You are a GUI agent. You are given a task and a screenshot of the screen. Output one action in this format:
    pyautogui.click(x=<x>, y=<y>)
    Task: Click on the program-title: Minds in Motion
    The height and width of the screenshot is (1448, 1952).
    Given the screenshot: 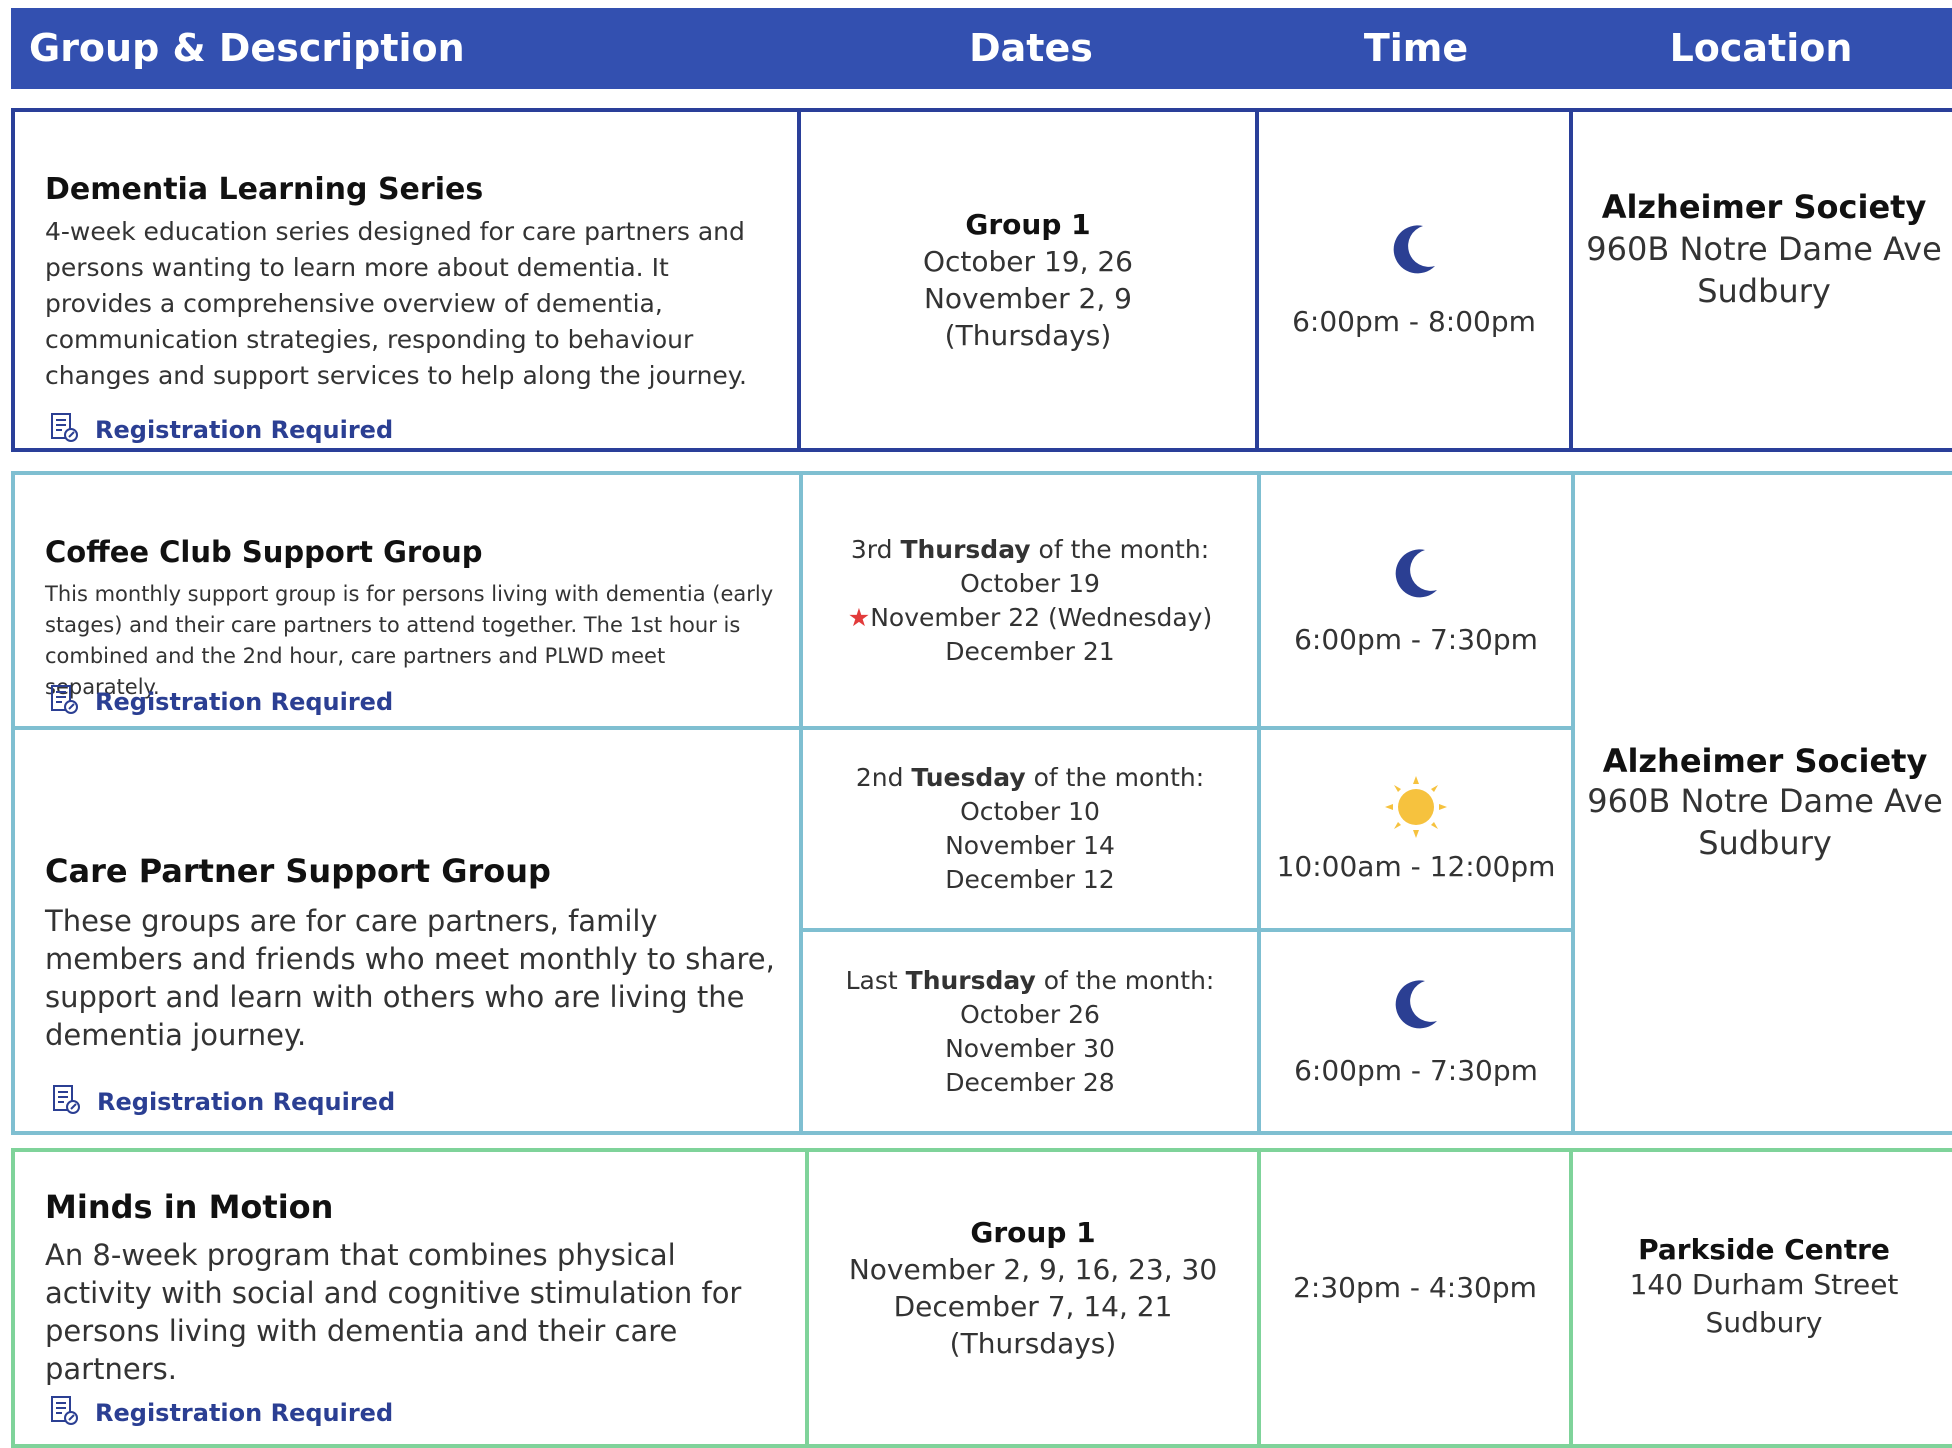 What is the action you would take?
    pyautogui.click(x=189, y=1207)
    